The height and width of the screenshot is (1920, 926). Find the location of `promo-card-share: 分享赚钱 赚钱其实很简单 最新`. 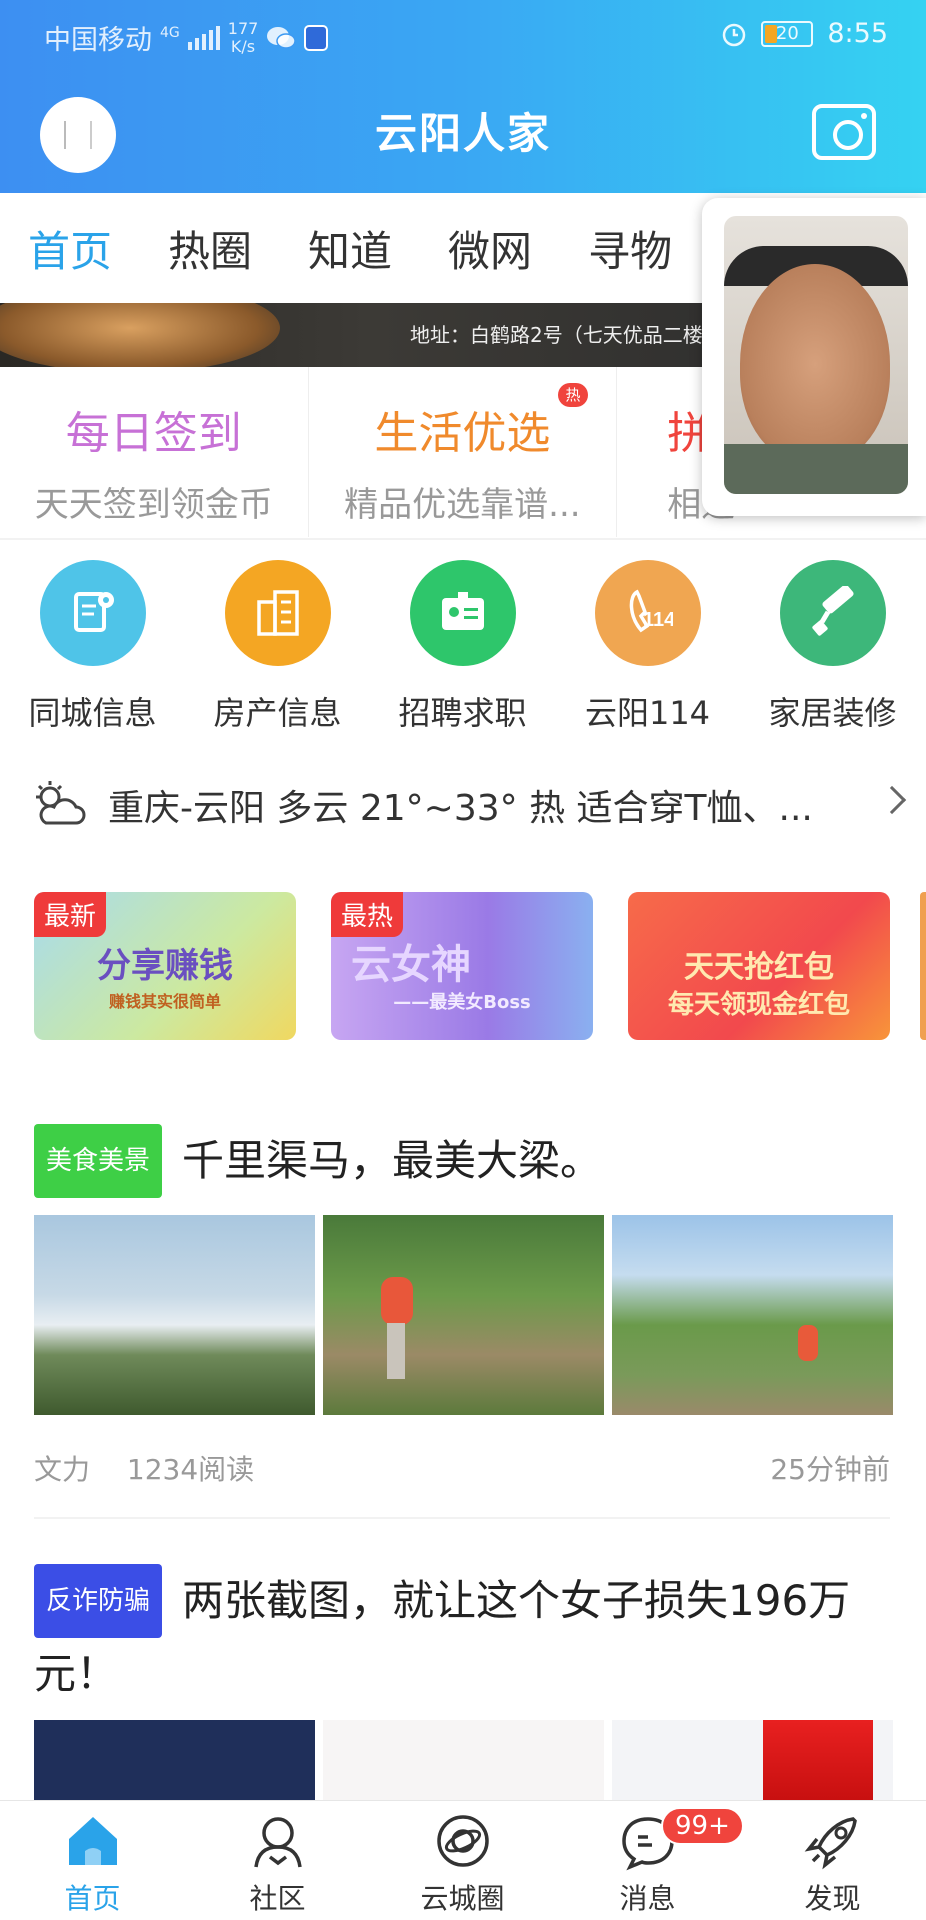

promo-card-share: 分享赚钱 赚钱其实很简单 最新 is located at coordinates (165, 966).